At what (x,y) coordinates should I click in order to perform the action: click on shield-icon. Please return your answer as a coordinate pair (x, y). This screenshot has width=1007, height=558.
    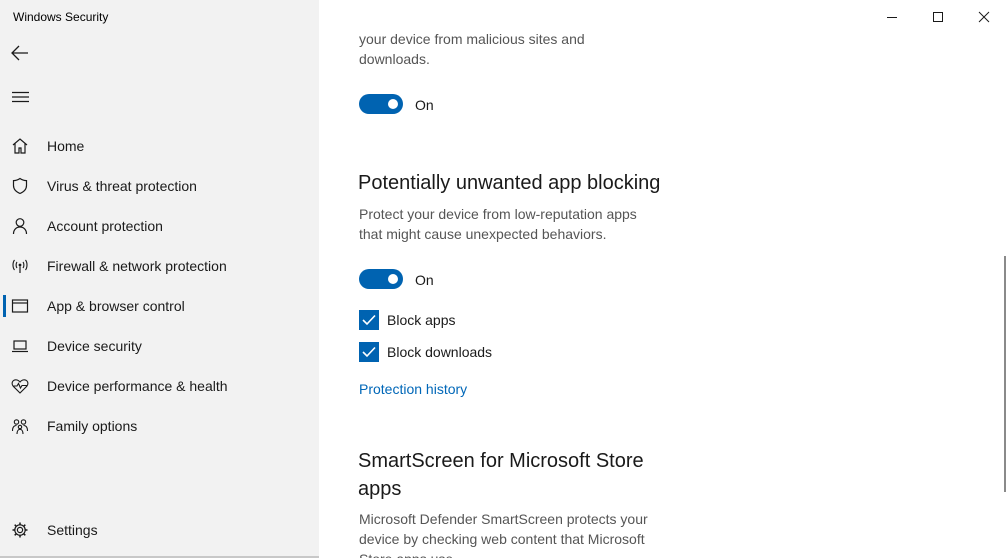
    Looking at the image, I should click on (20, 186).